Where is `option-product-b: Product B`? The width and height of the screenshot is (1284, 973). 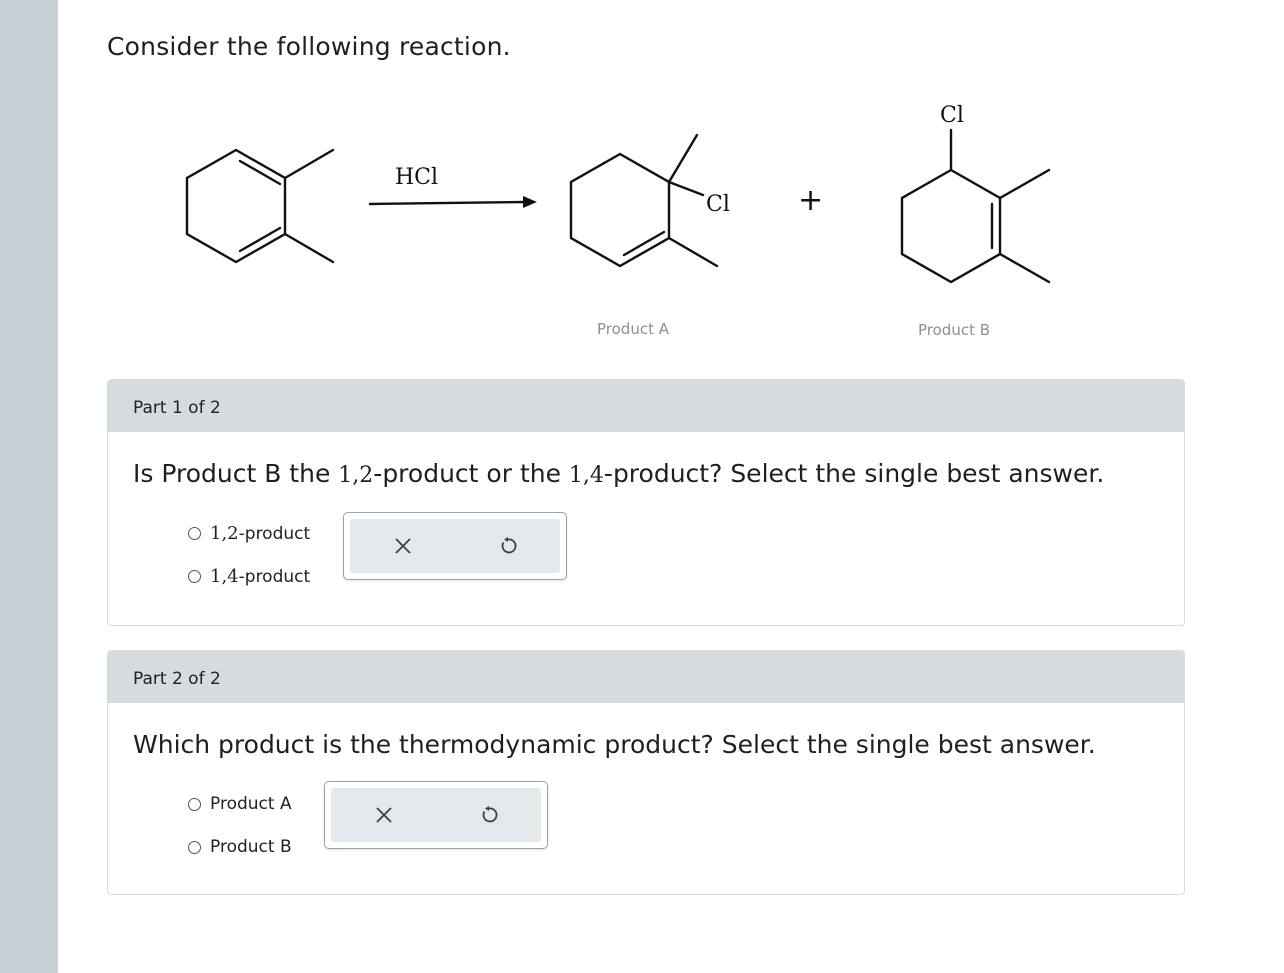
option-product-b: Product B is located at coordinates (240, 847).